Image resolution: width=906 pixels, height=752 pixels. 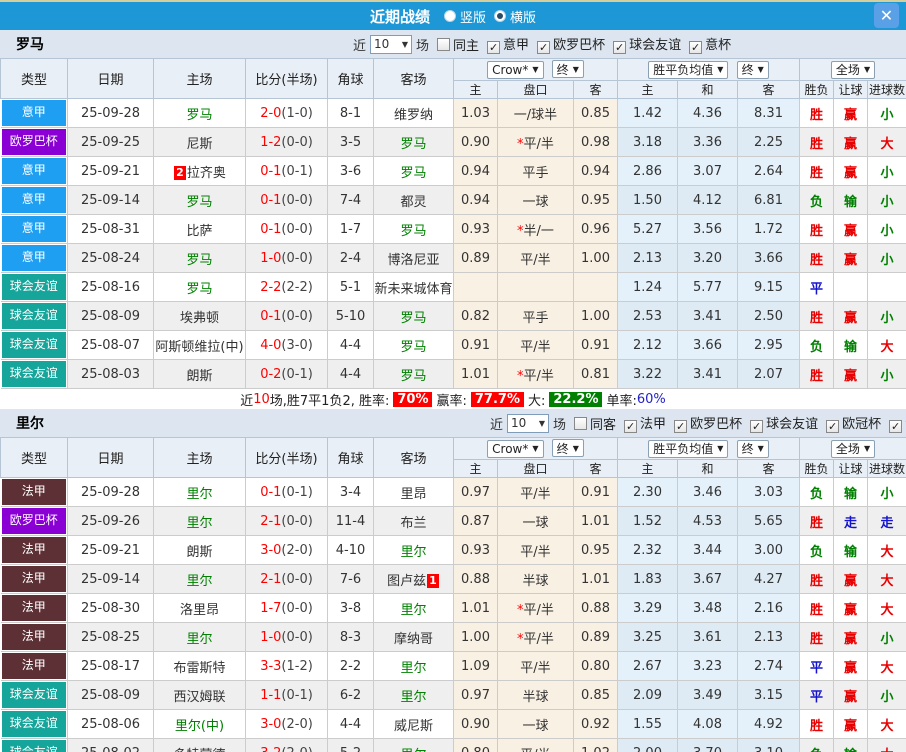 What do you see at coordinates (648, 374) in the screenshot?
I see `avg-home: 3.22` at bounding box center [648, 374].